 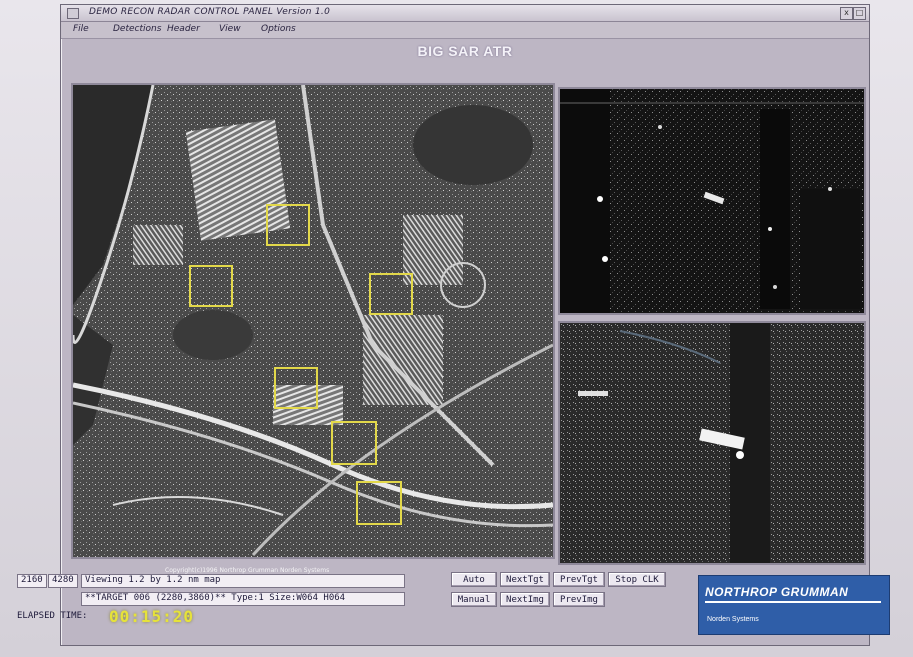 I want to click on sar-chip-graphic-upper, so click(x=712, y=201).